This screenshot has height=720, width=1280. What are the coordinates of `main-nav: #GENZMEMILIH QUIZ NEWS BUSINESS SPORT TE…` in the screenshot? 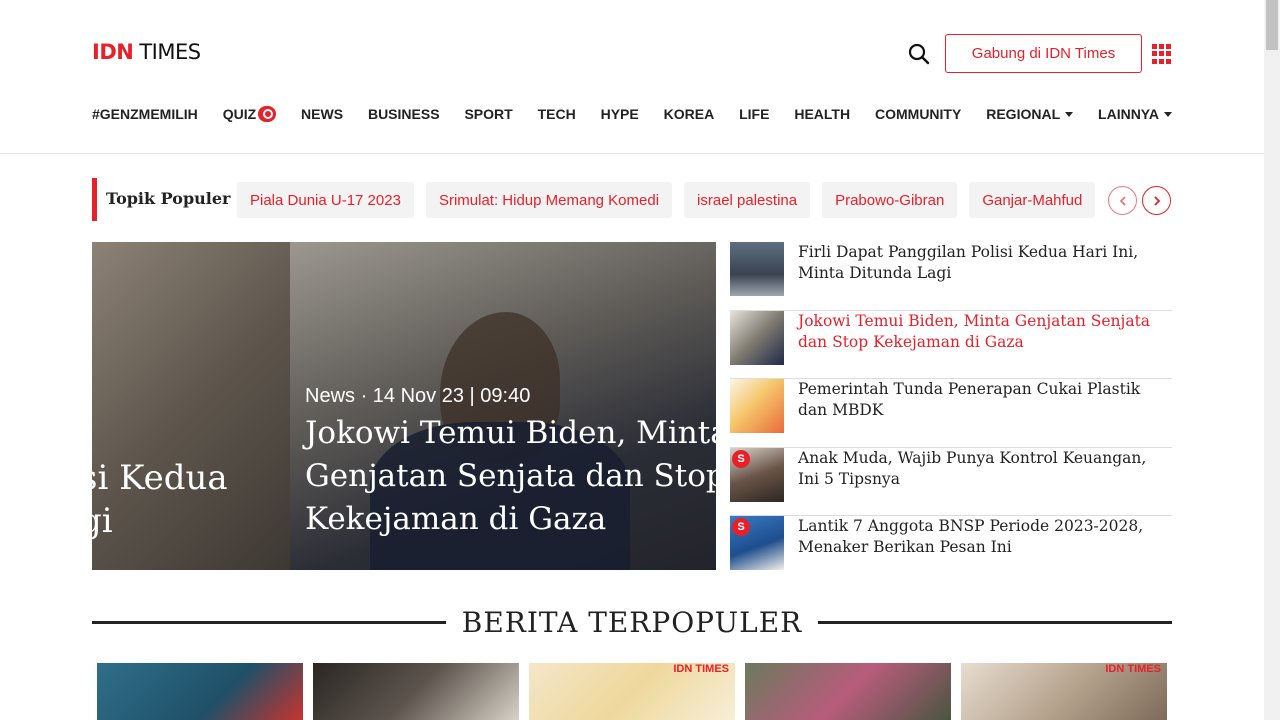 It's located at (632, 114).